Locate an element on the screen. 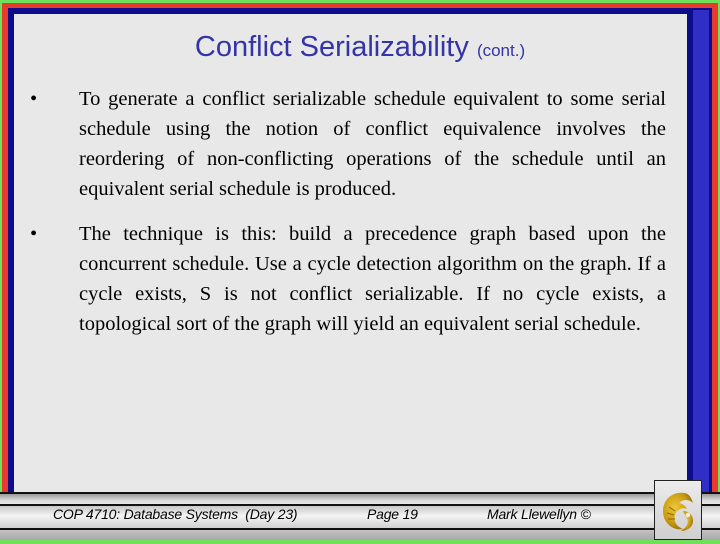  logo-box is located at coordinates (678, 510).